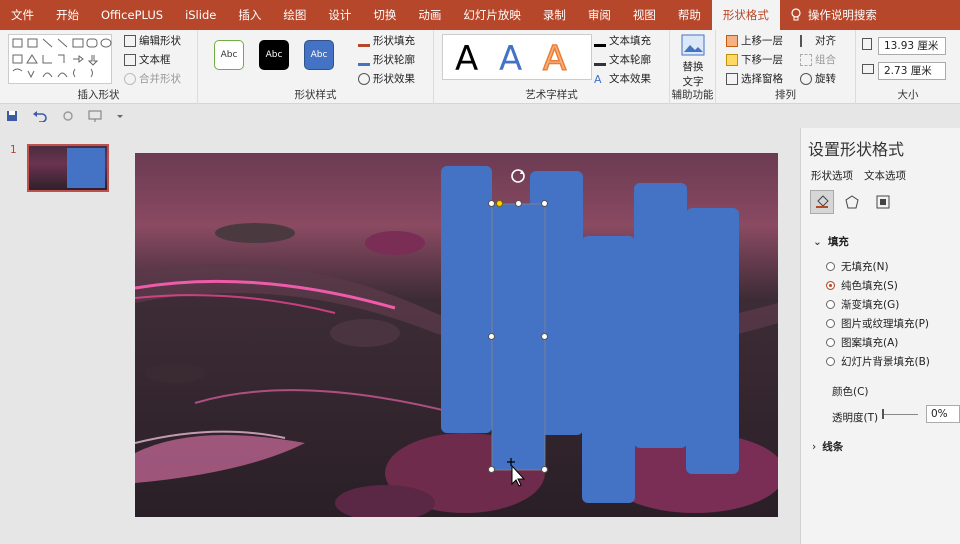 The image size is (960, 544). I want to click on pane-title: 设置形状格式, so click(856, 149).